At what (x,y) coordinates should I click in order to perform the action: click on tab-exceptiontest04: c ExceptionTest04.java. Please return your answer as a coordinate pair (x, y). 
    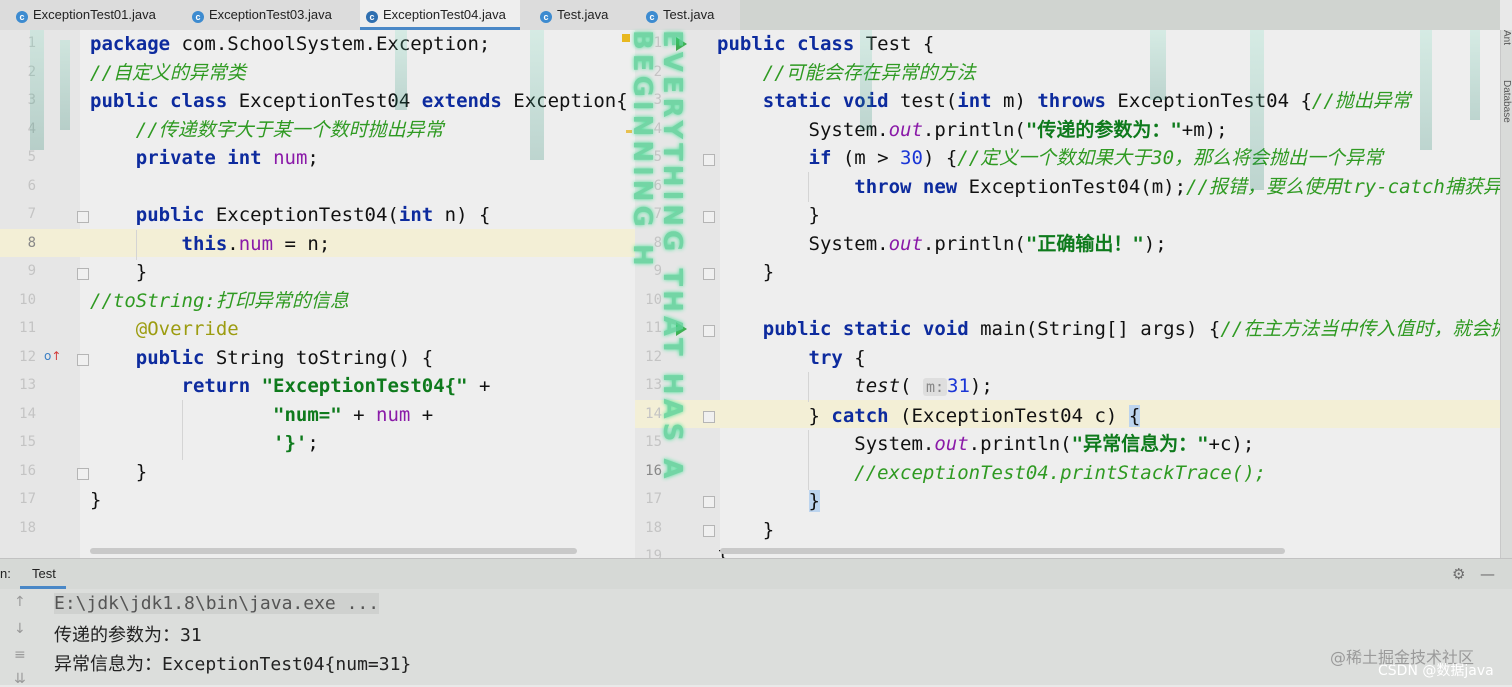
    Looking at the image, I should click on (440, 15).